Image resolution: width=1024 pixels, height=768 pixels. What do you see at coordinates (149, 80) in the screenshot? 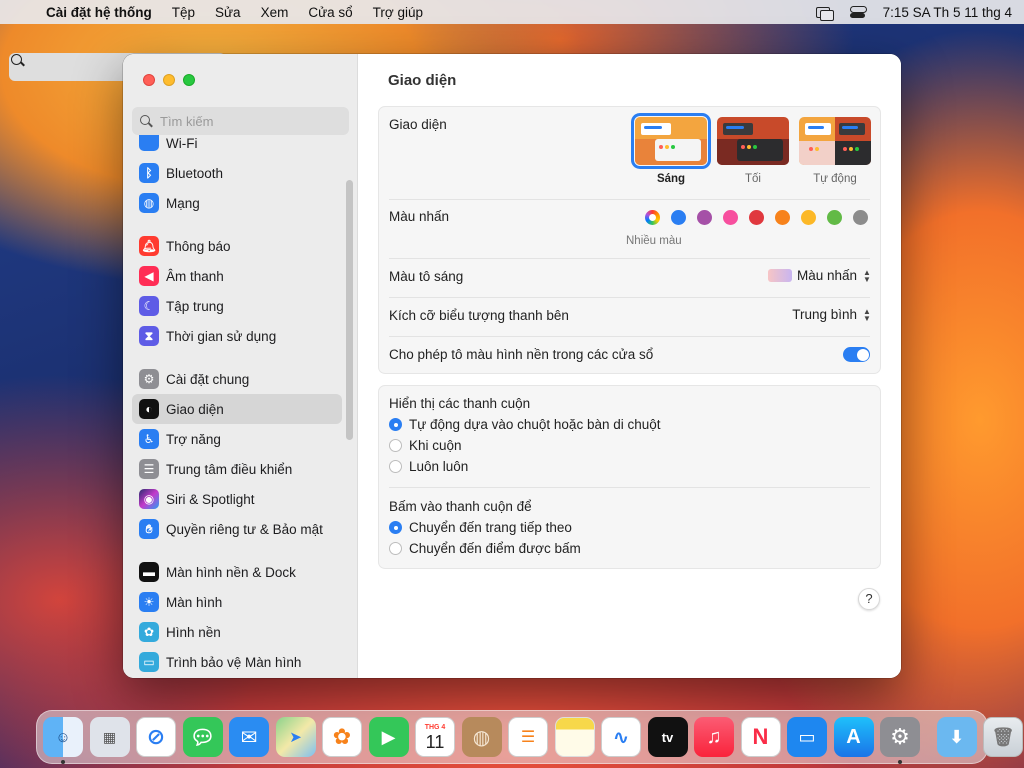
I see `close-button` at bounding box center [149, 80].